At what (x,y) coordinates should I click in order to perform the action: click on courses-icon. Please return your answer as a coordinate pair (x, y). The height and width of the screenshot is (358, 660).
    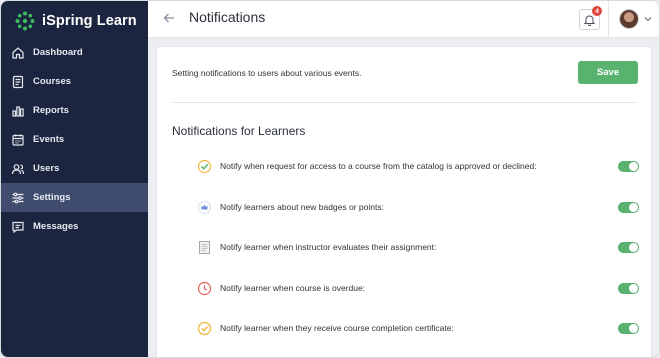
    Looking at the image, I should click on (18, 82).